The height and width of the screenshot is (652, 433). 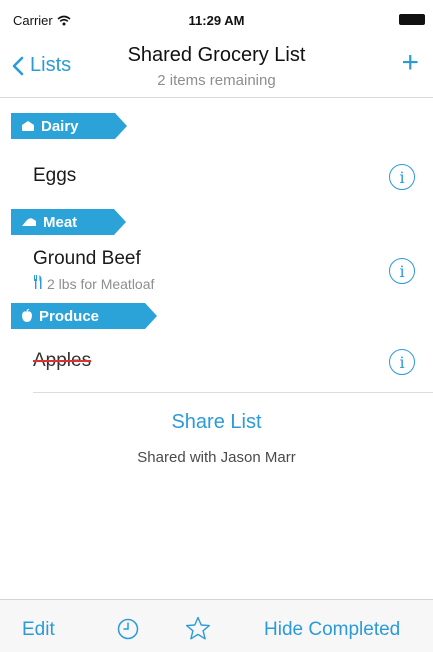 I want to click on category-label: Produce, so click(x=69, y=316).